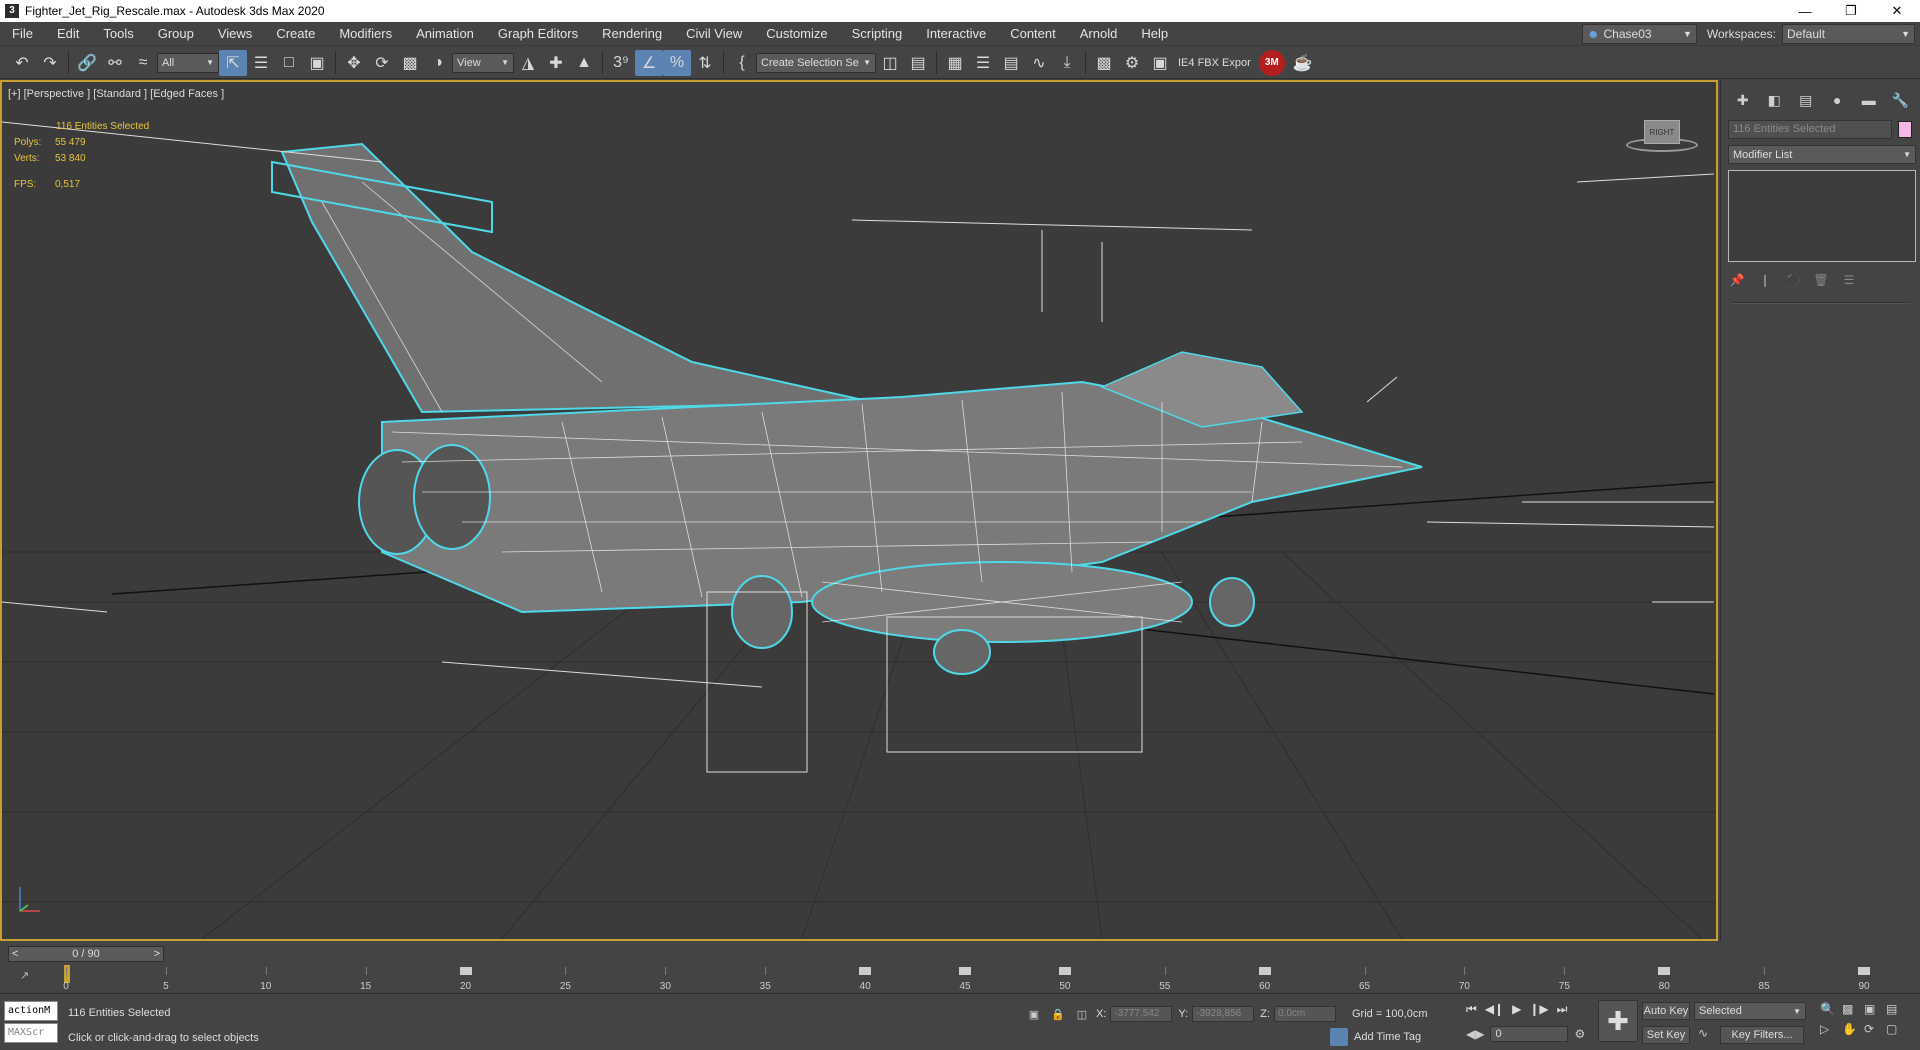 The image size is (1920, 1050). I want to click on user-account-dropdown: ☻ Chase03 ▼, so click(1639, 34).